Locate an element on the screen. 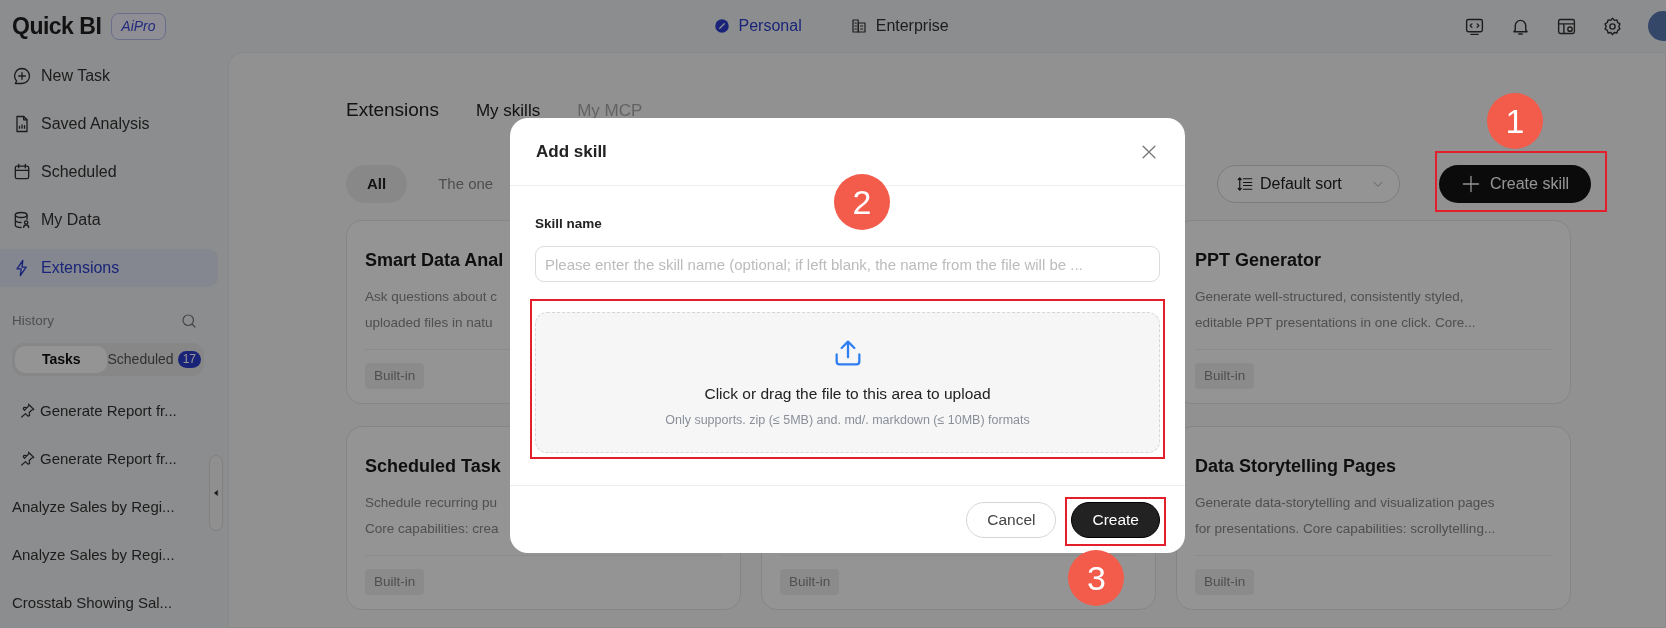 The height and width of the screenshot is (628, 1666). sidebar-item: Saved Analysis is located at coordinates (109, 124).